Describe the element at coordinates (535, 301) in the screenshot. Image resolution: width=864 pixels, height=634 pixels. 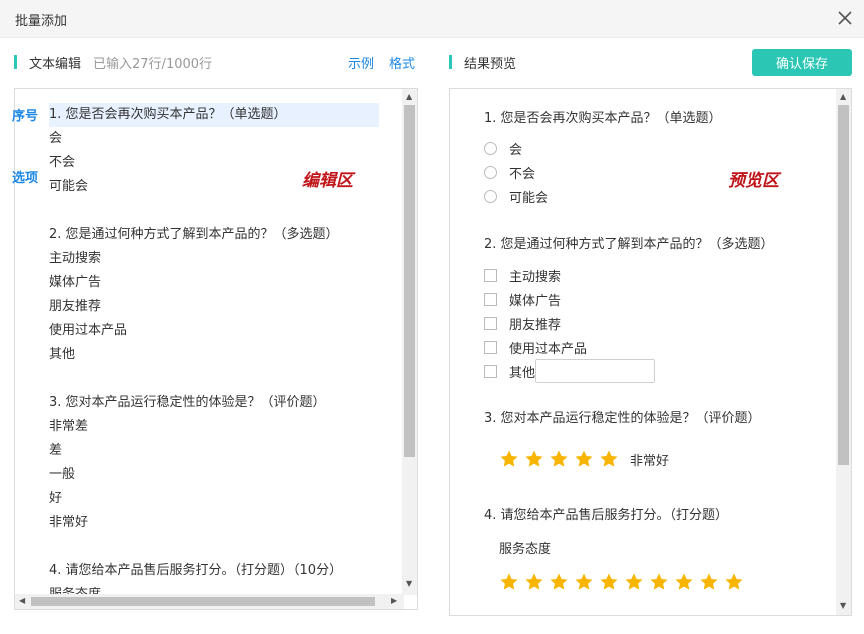
I see `option-label: 媒体广告` at that location.